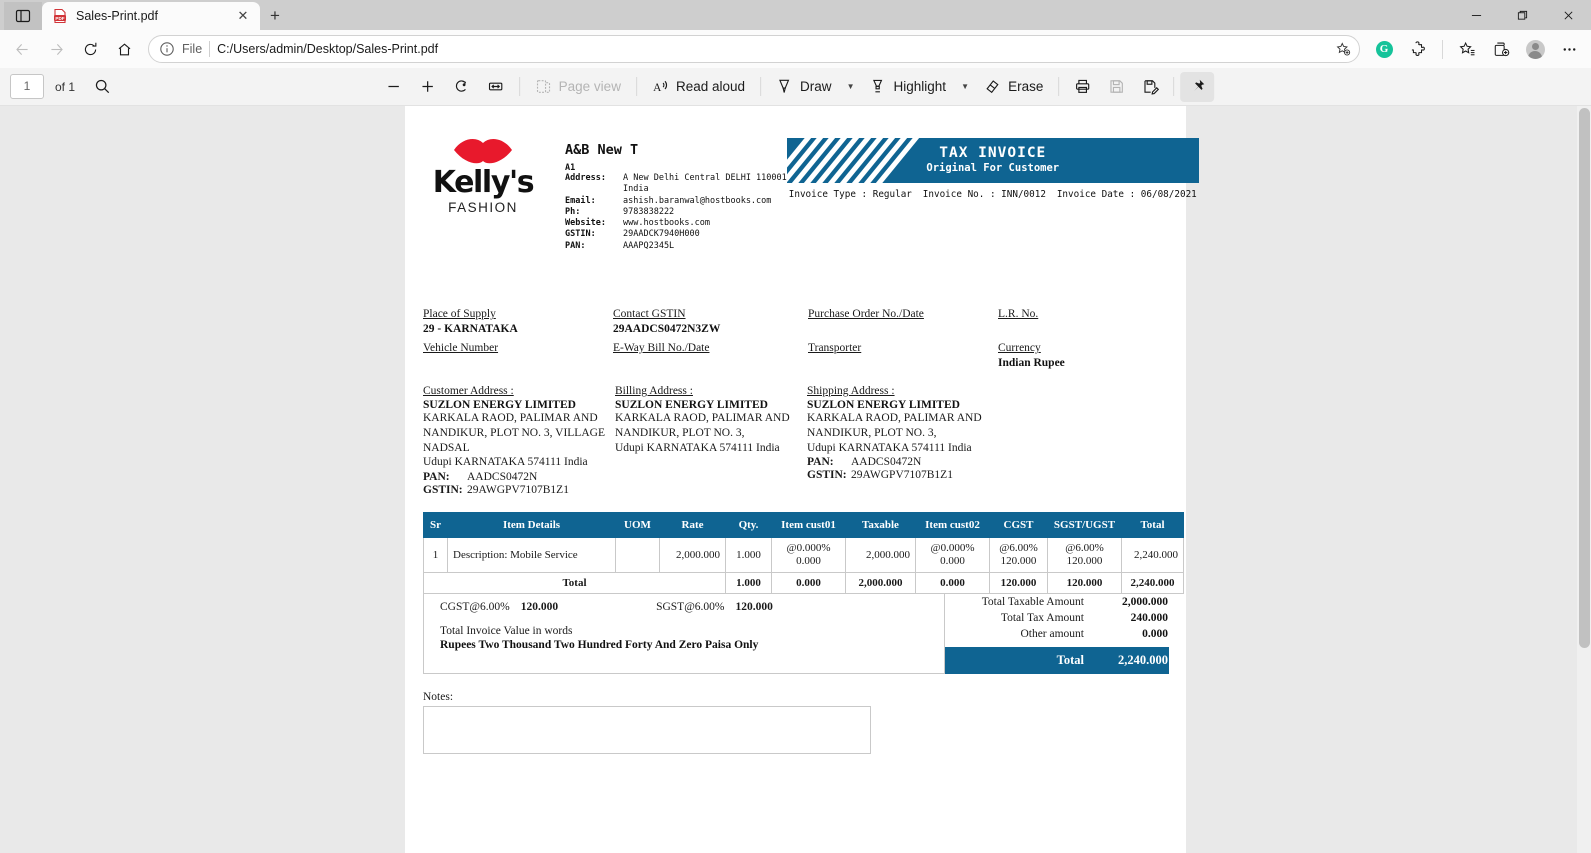 The height and width of the screenshot is (853, 1591). Describe the element at coordinates (1152, 524) in the screenshot. I see `items-header-cell: Total` at that location.